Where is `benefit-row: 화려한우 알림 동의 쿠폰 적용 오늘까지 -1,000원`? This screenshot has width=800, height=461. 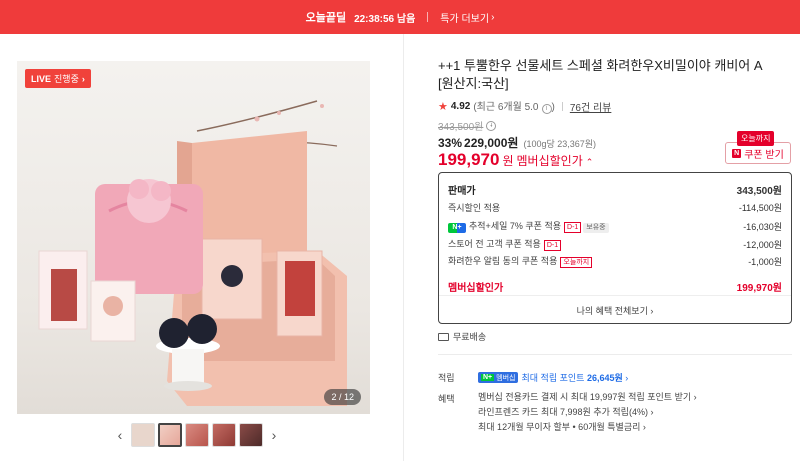
benefit-row: 화려한우 알림 동의 쿠폰 적용 오늘까지 -1,000원 is located at coordinates (615, 262).